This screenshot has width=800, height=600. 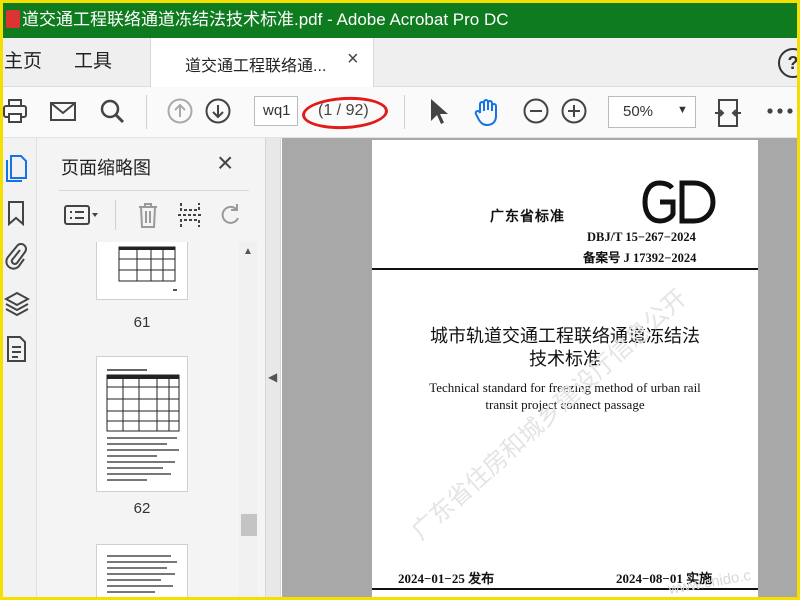 I want to click on zoom-value: 50%, so click(x=638, y=111).